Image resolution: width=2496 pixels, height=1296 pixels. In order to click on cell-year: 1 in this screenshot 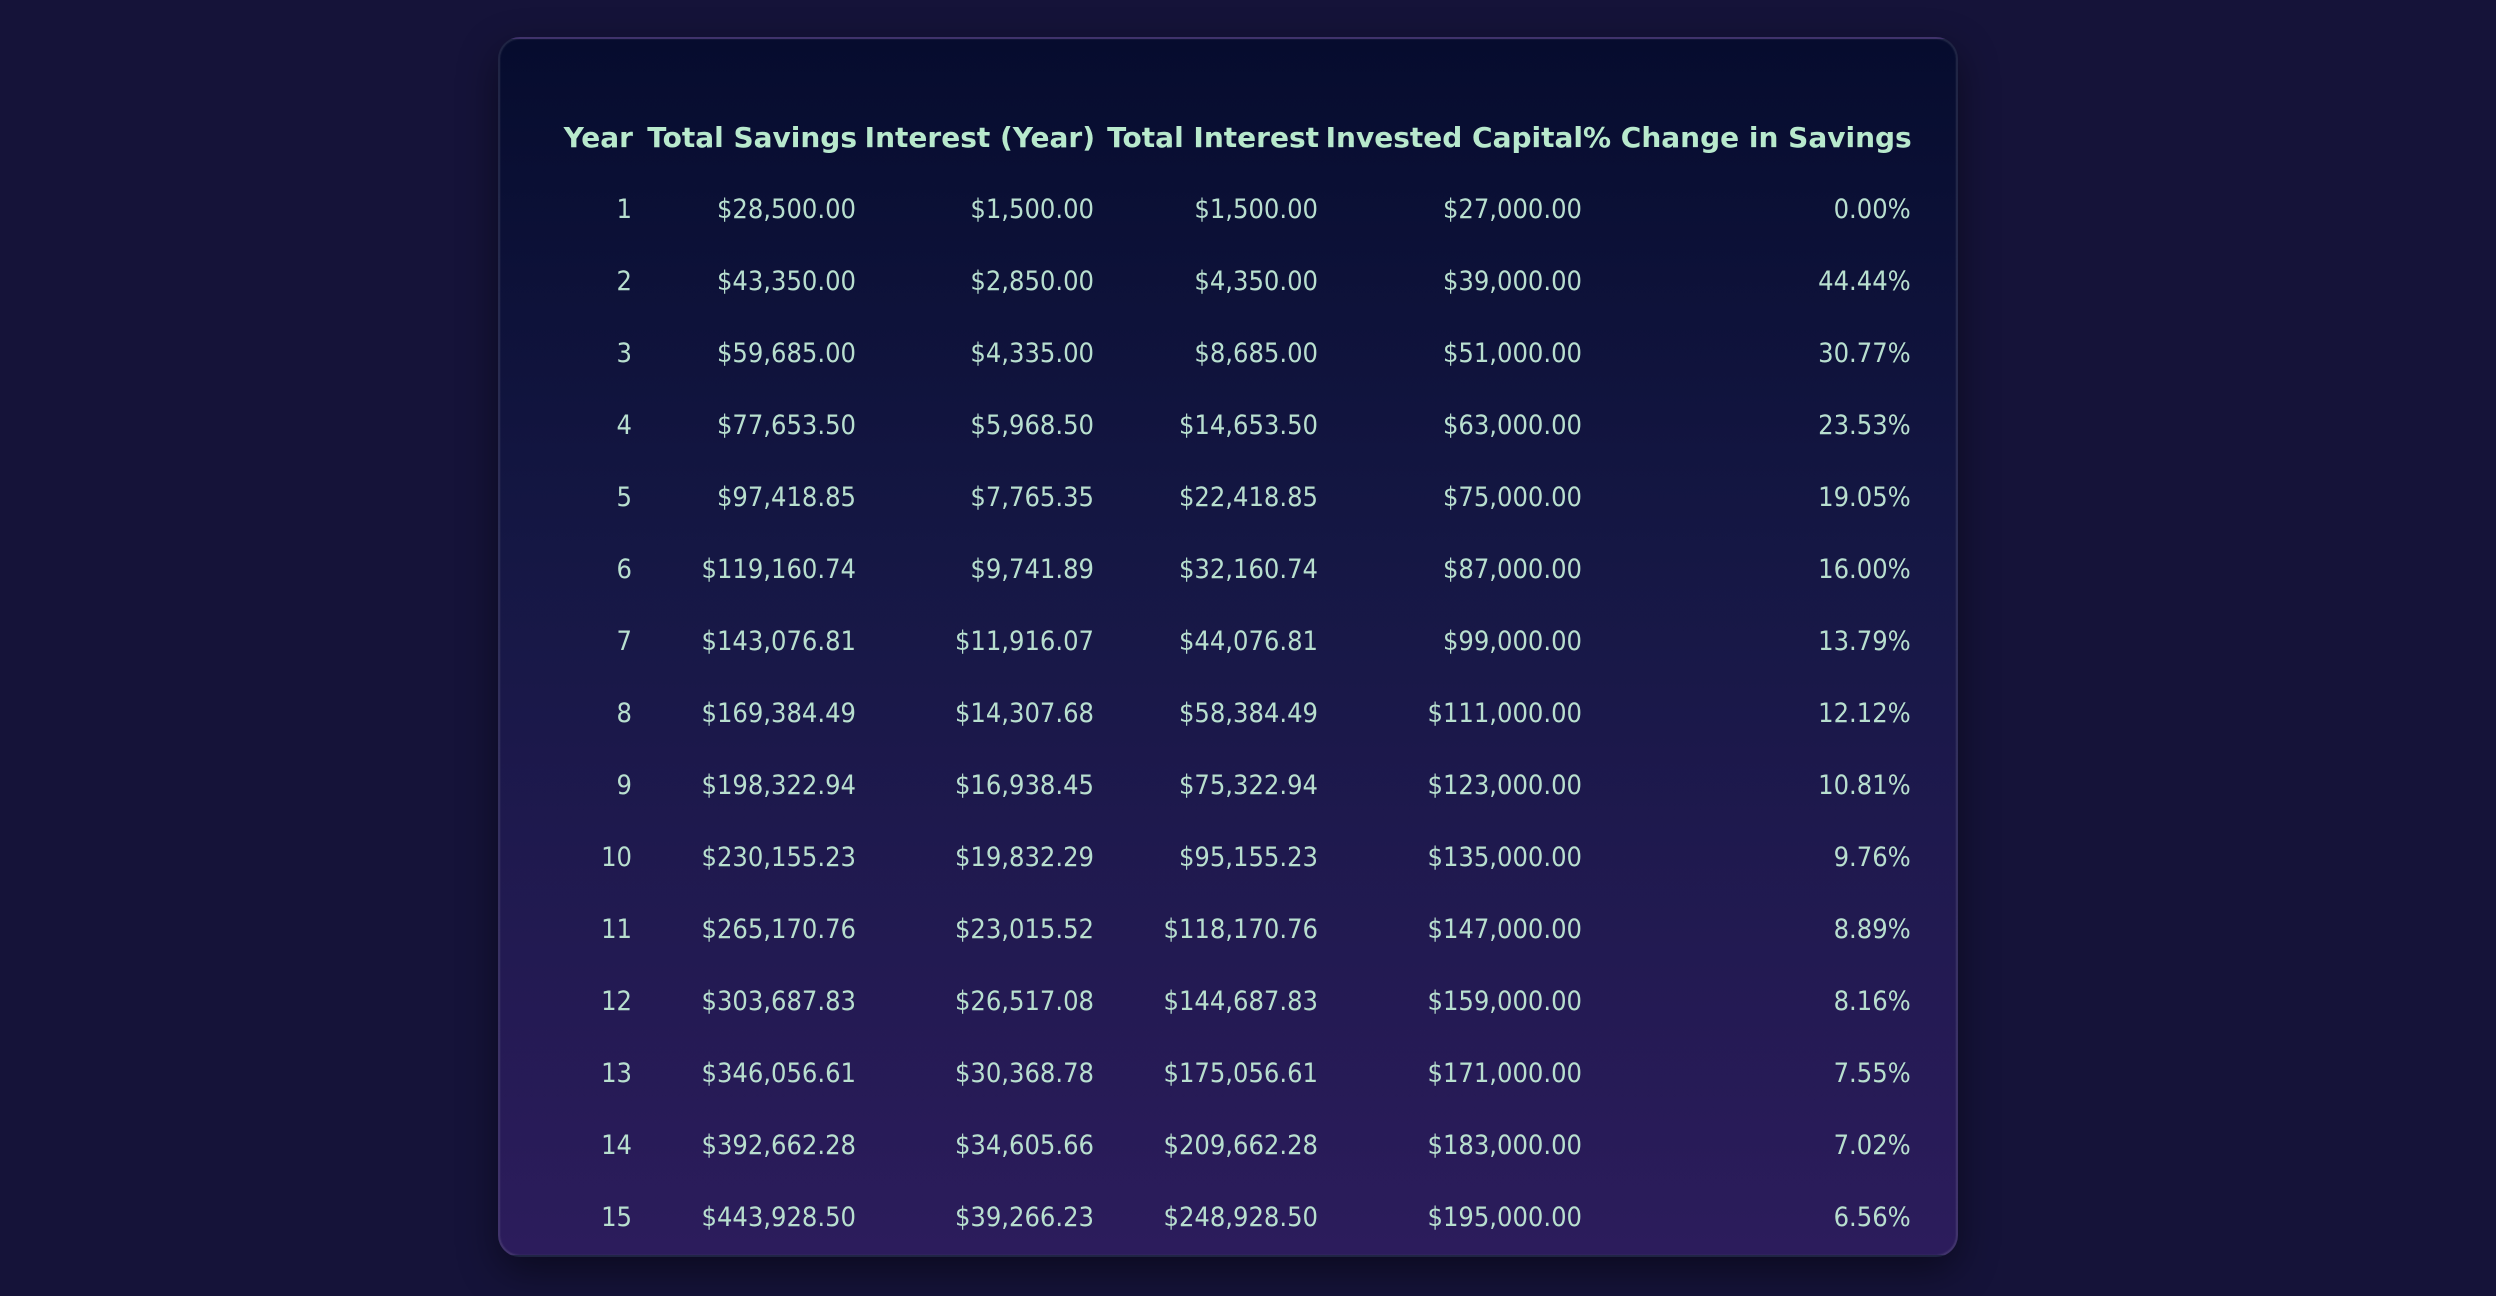, I will do `click(624, 209)`.